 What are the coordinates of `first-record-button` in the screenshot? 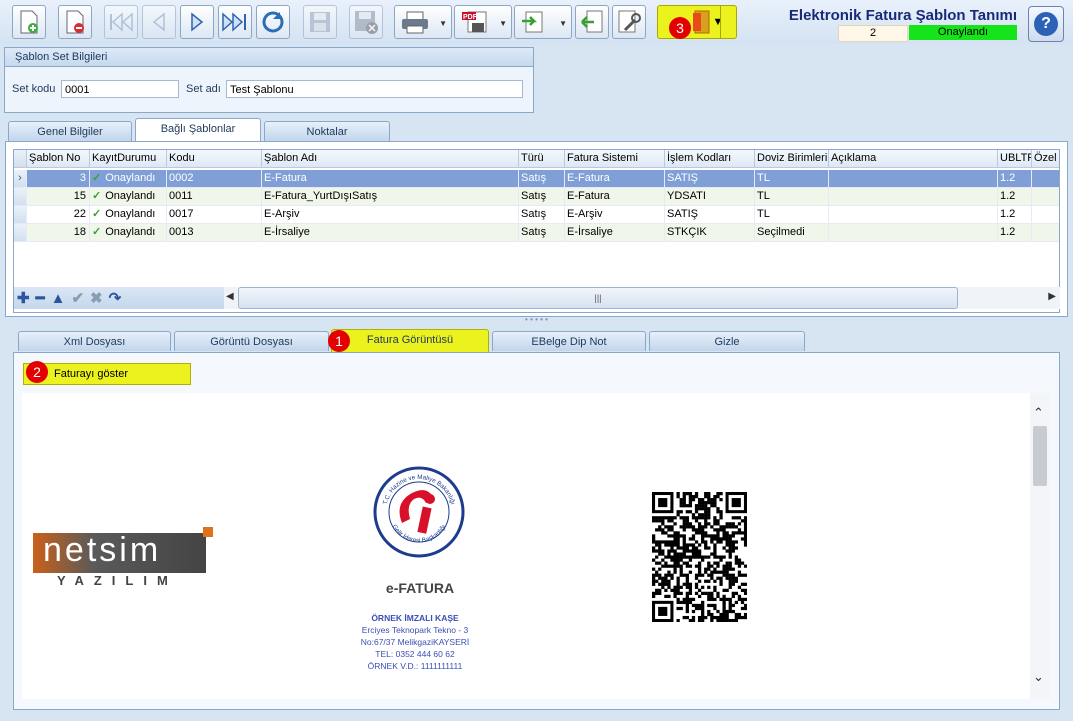 It's located at (121, 22).